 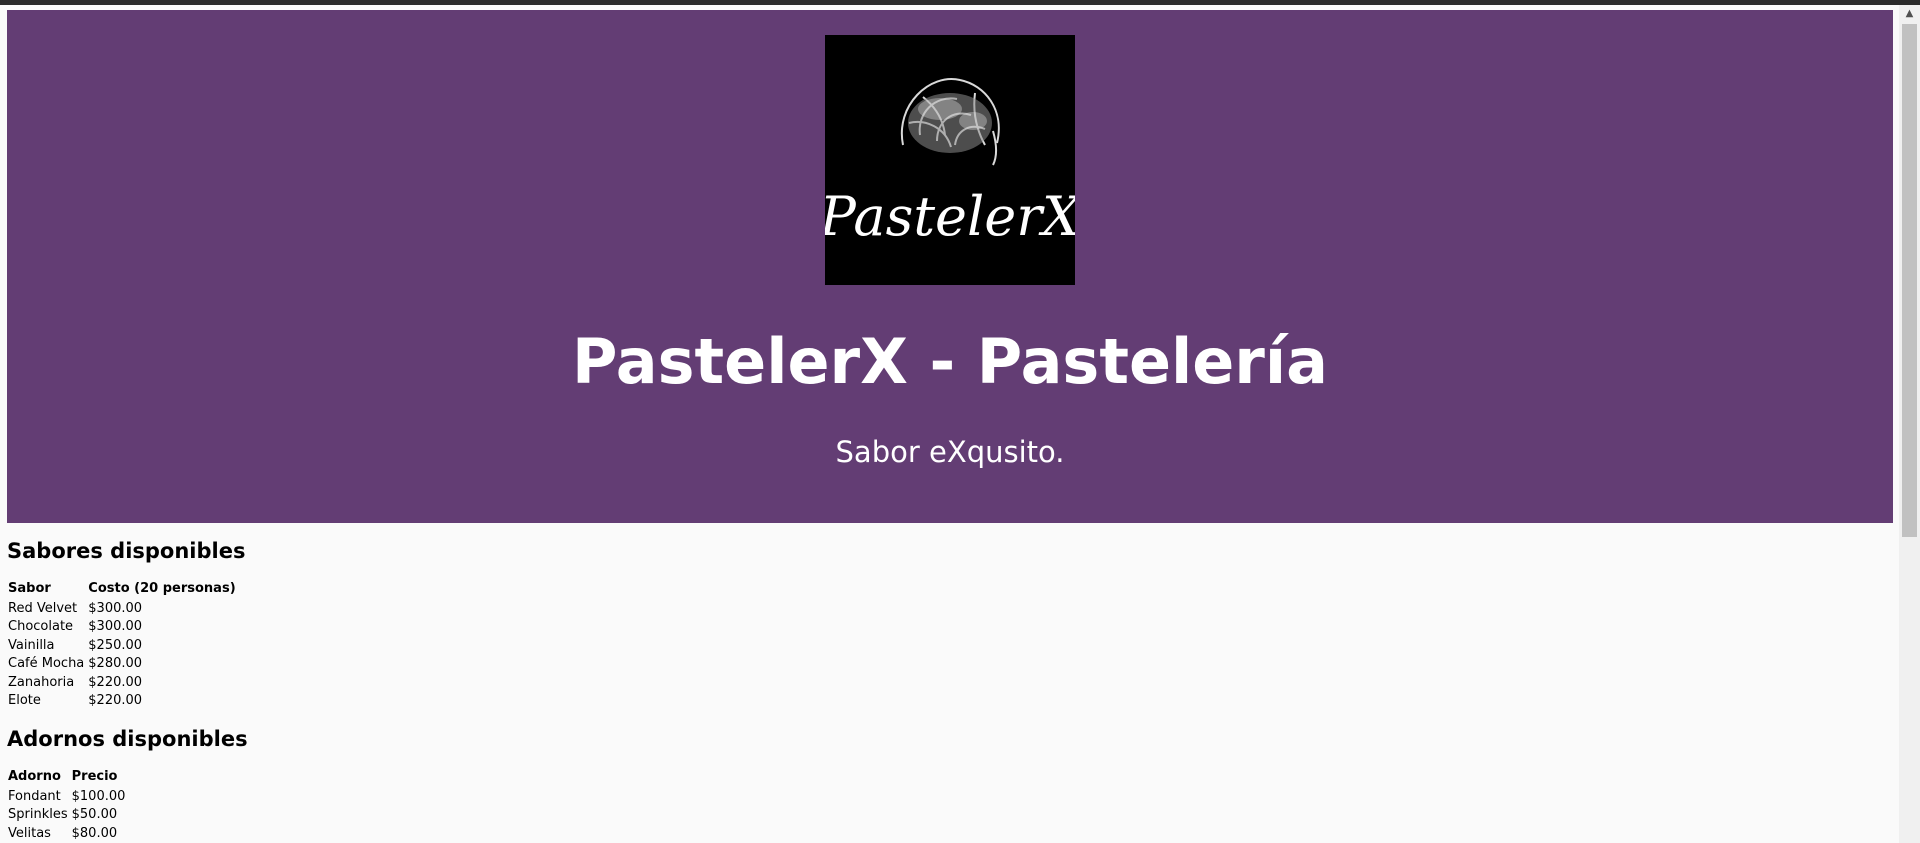 I want to click on table-row: Elote $220.00, so click(x=123, y=701).